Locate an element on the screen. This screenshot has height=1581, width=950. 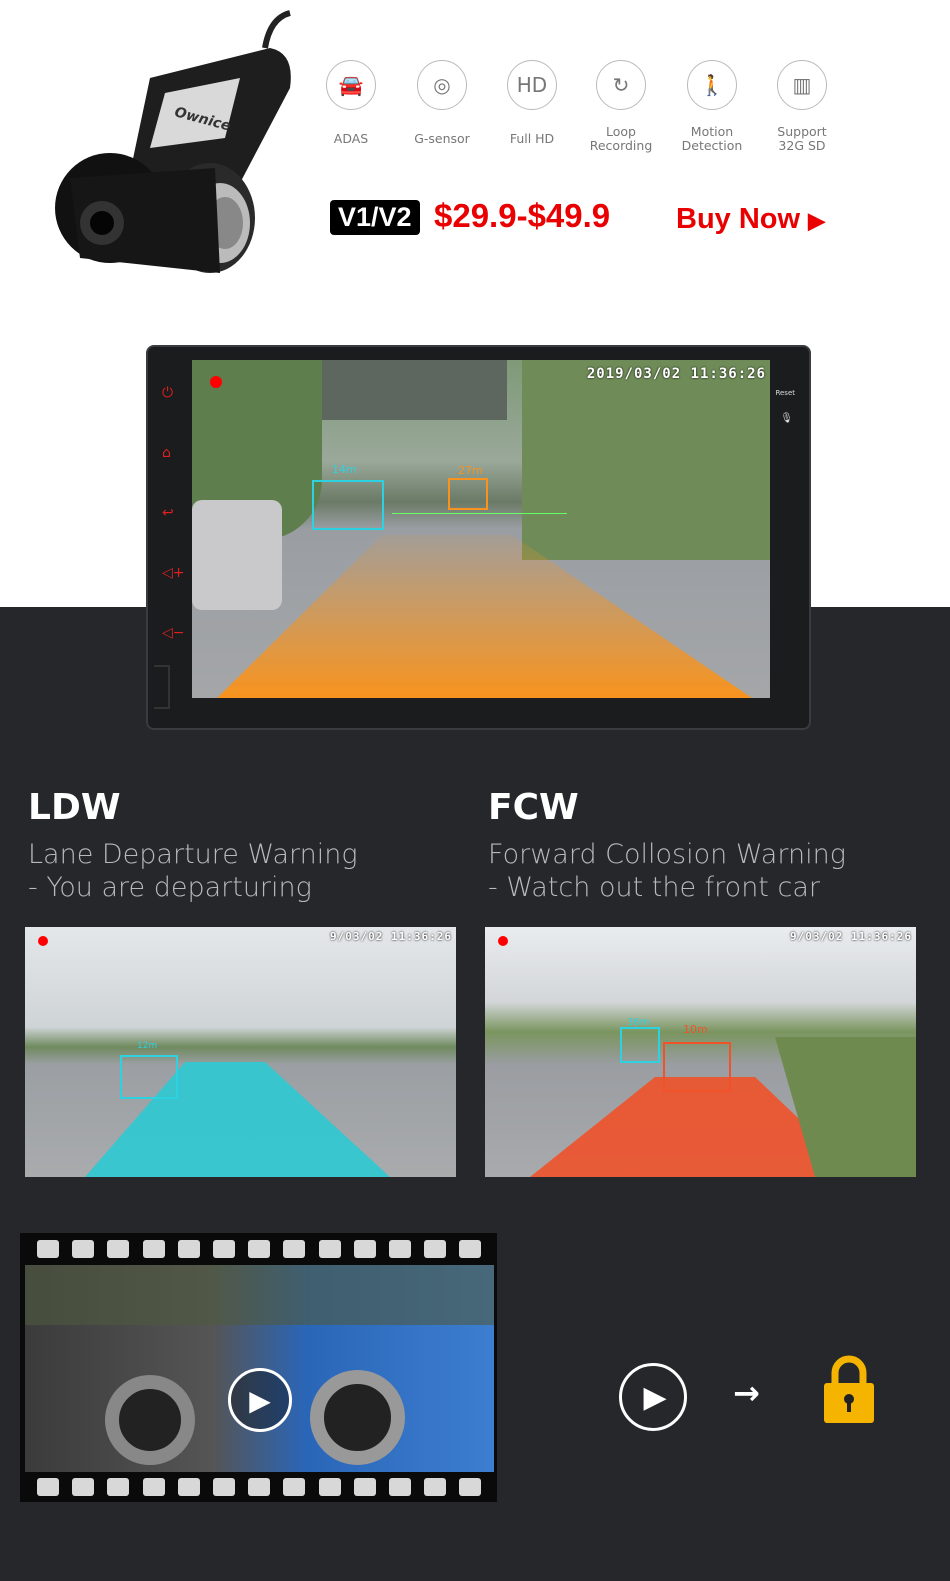
fcw-front-distance: 10m is located at coordinates (695, 1029).